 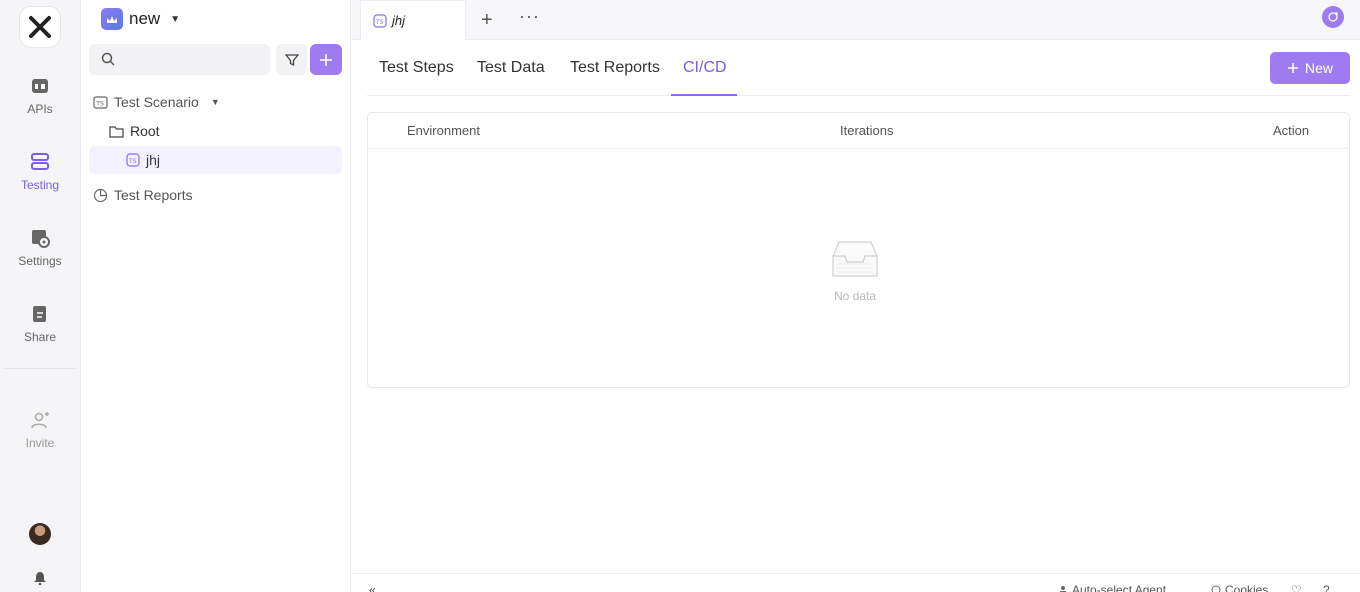 I want to click on tree-label-test-scenario: Test Scenario, so click(x=156, y=102).